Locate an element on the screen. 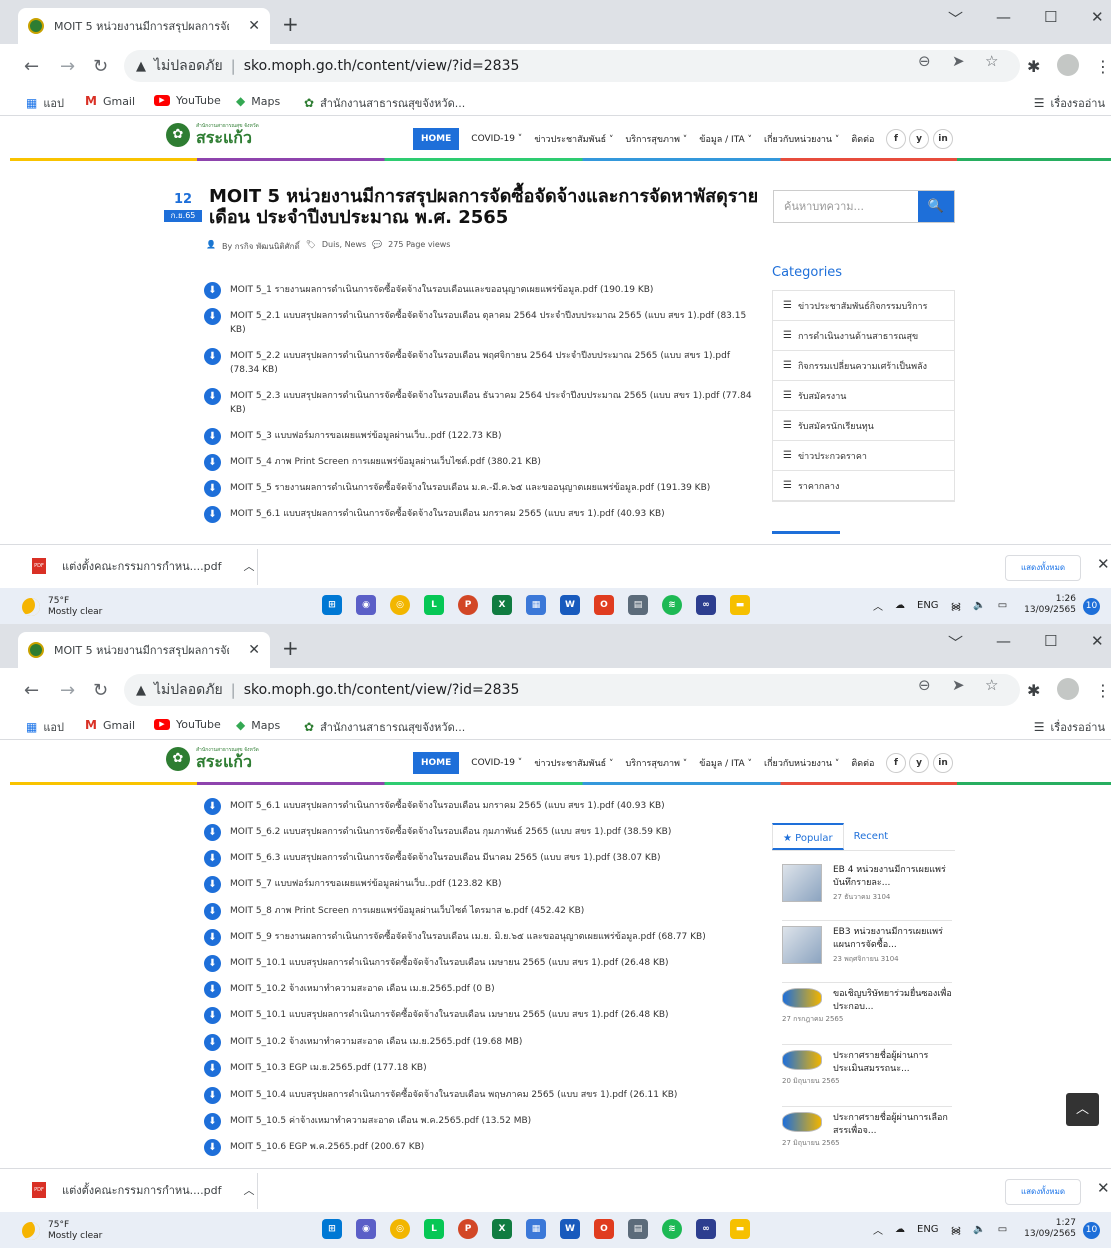 This screenshot has width=1111, height=1248. category-item: ☰ รับสมัครงาน is located at coordinates (863, 396).